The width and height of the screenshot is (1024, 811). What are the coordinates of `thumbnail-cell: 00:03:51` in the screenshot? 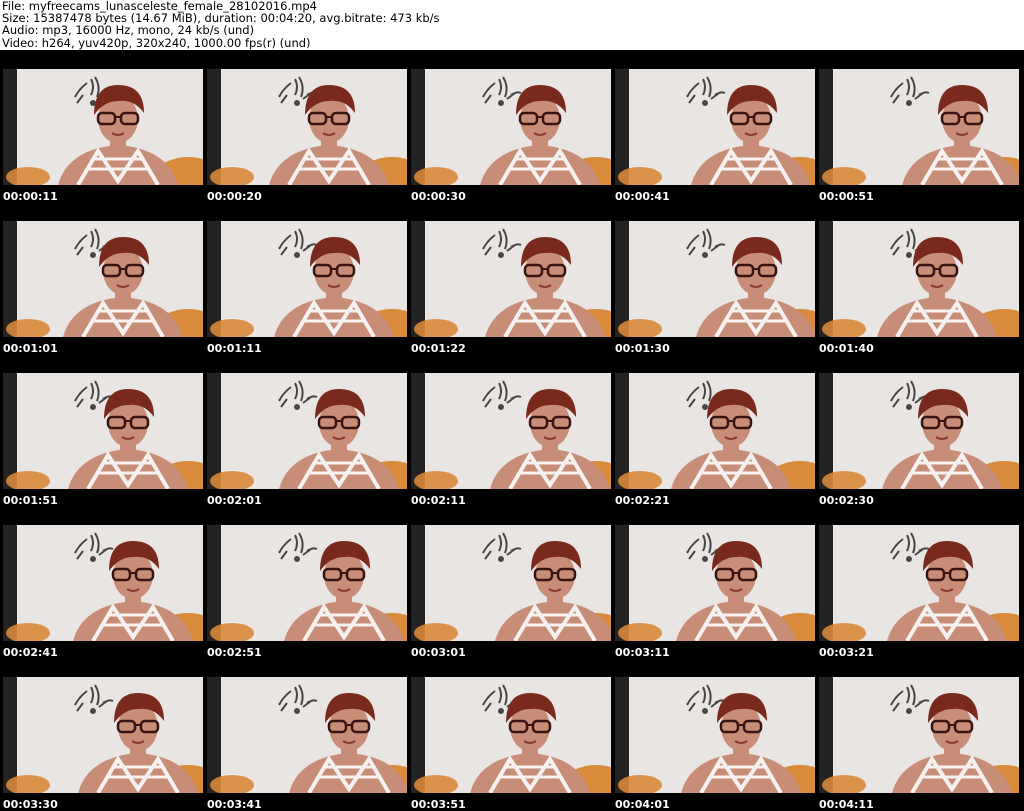 It's located at (510, 734).